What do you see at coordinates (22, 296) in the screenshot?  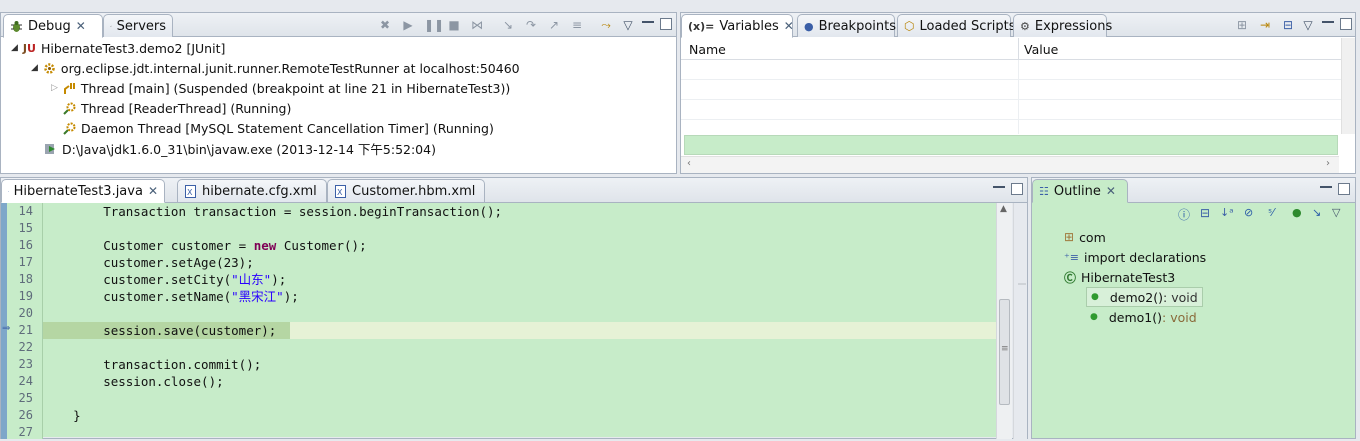 I see `line-number: 19` at bounding box center [22, 296].